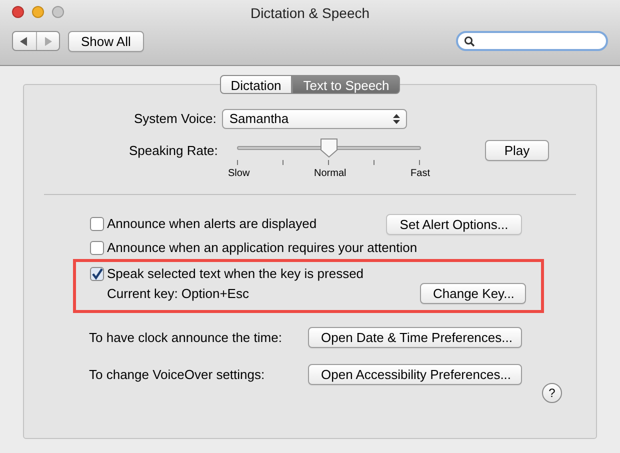 The image size is (620, 453). What do you see at coordinates (239, 174) in the screenshot?
I see `tick-label: Slow` at bounding box center [239, 174].